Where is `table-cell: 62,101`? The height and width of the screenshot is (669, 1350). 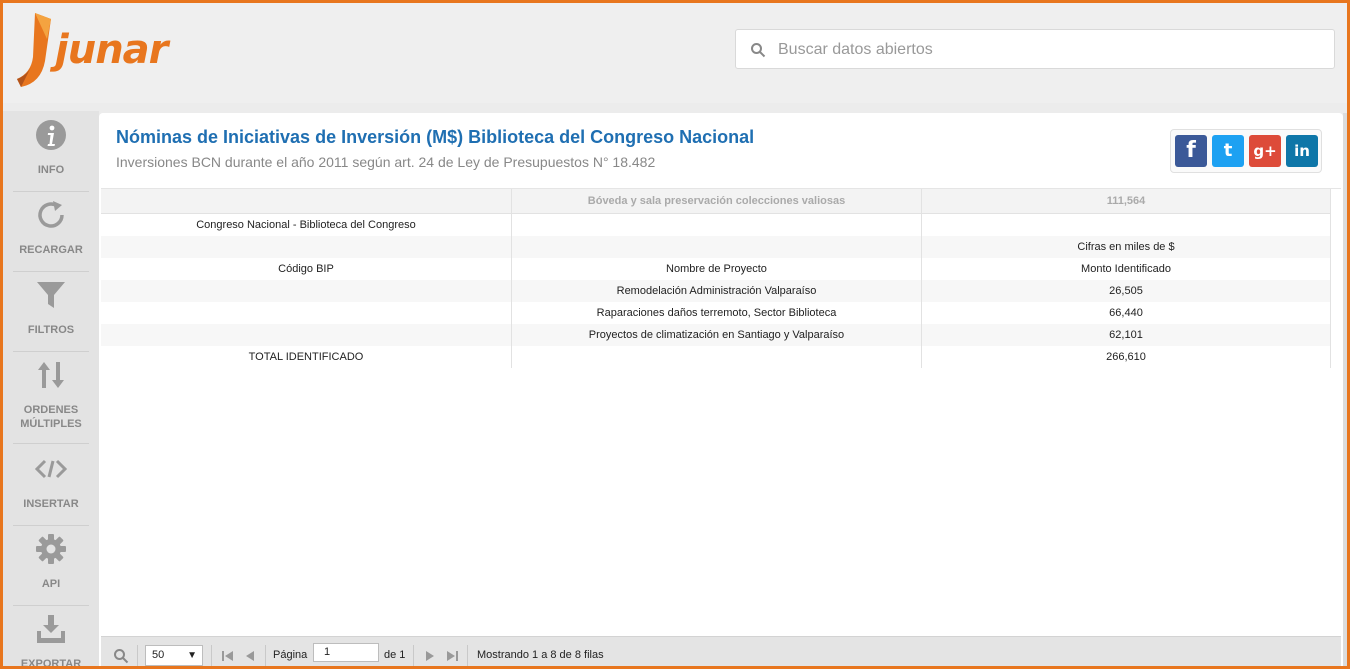 table-cell: 62,101 is located at coordinates (1126, 335).